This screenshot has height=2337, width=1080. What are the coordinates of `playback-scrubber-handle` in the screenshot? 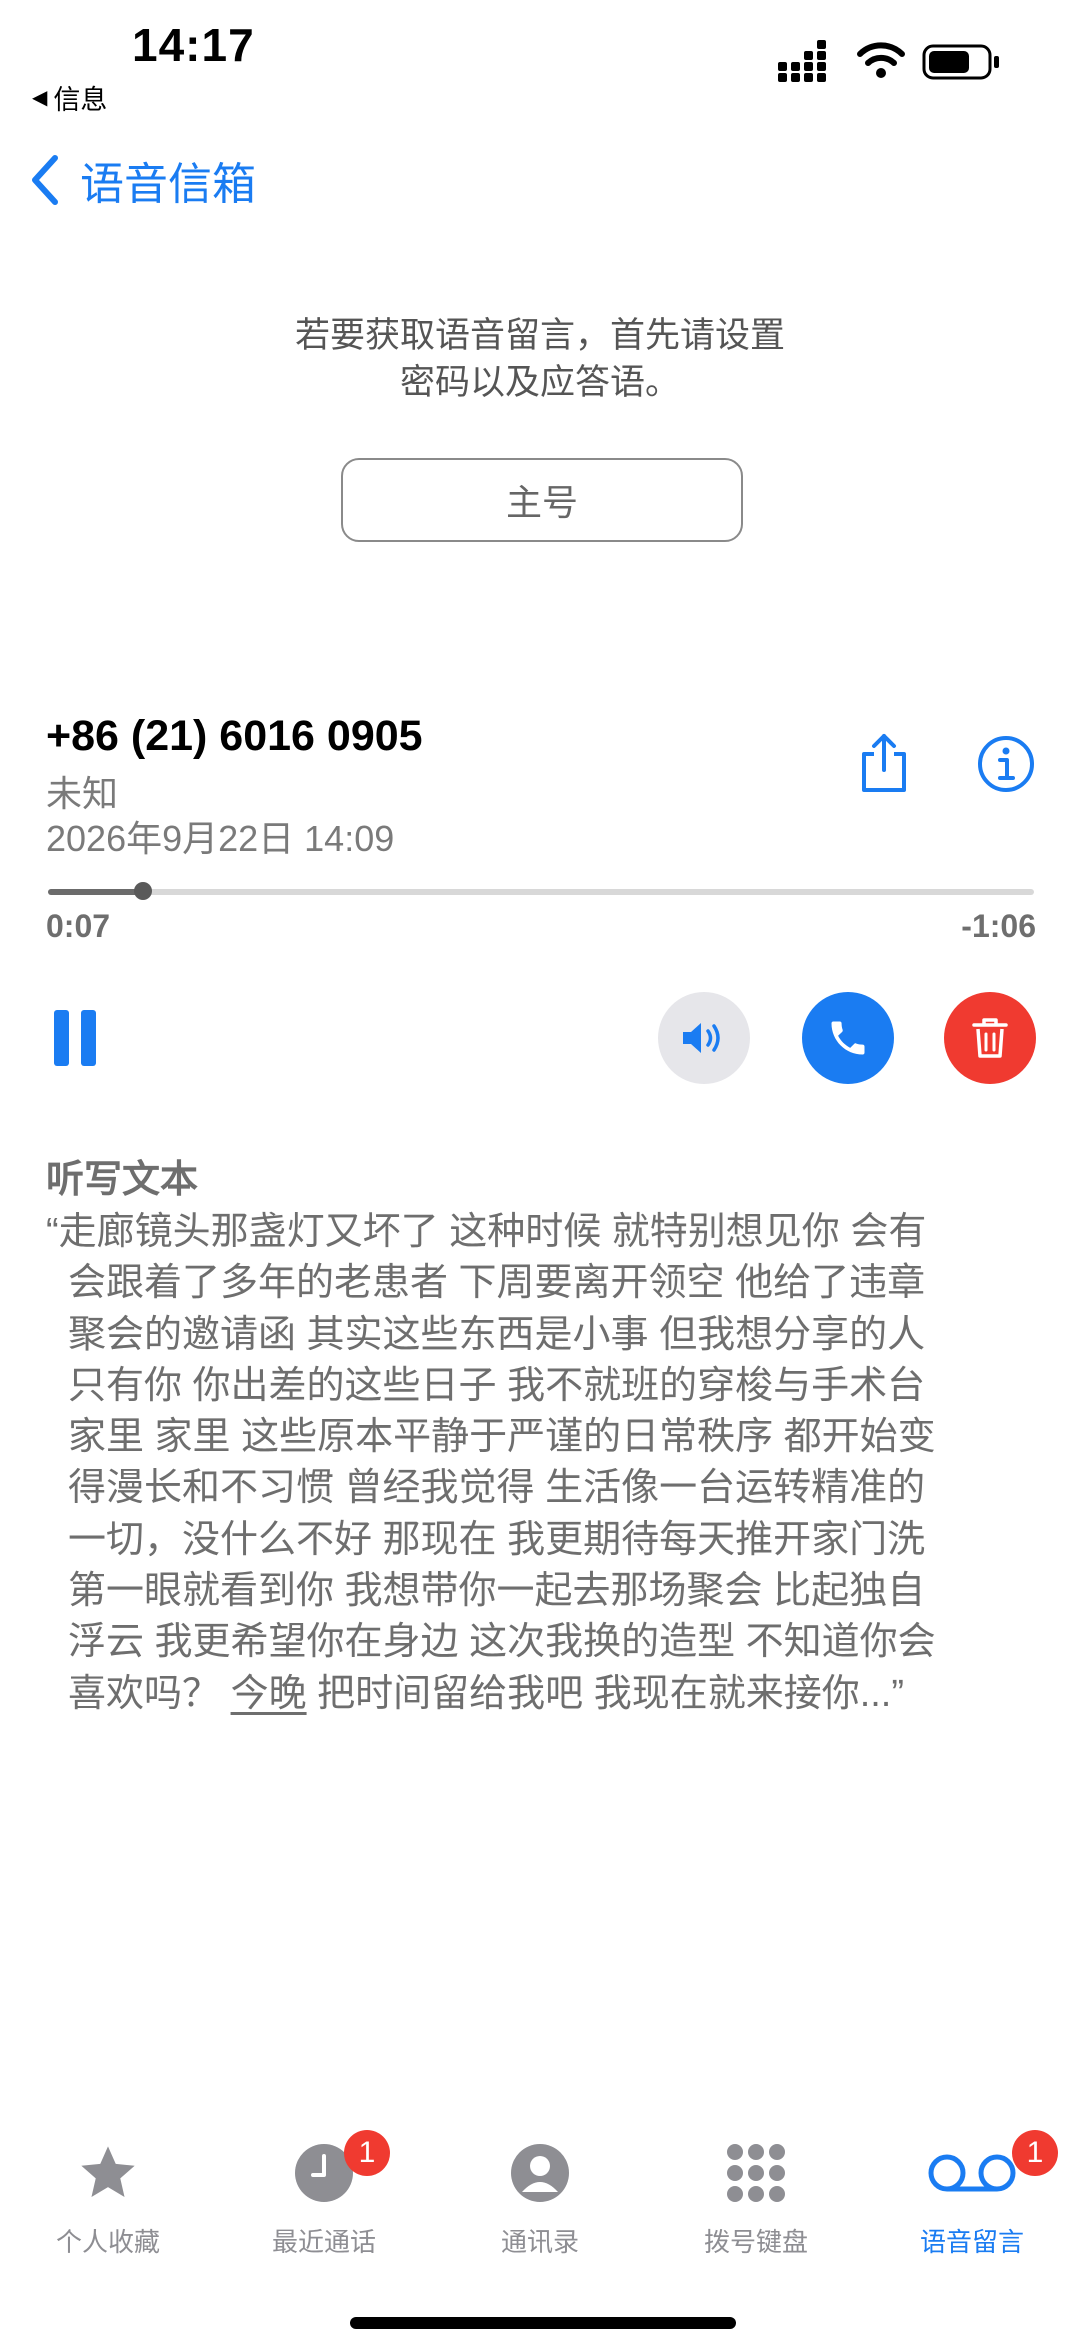 It's located at (143, 891).